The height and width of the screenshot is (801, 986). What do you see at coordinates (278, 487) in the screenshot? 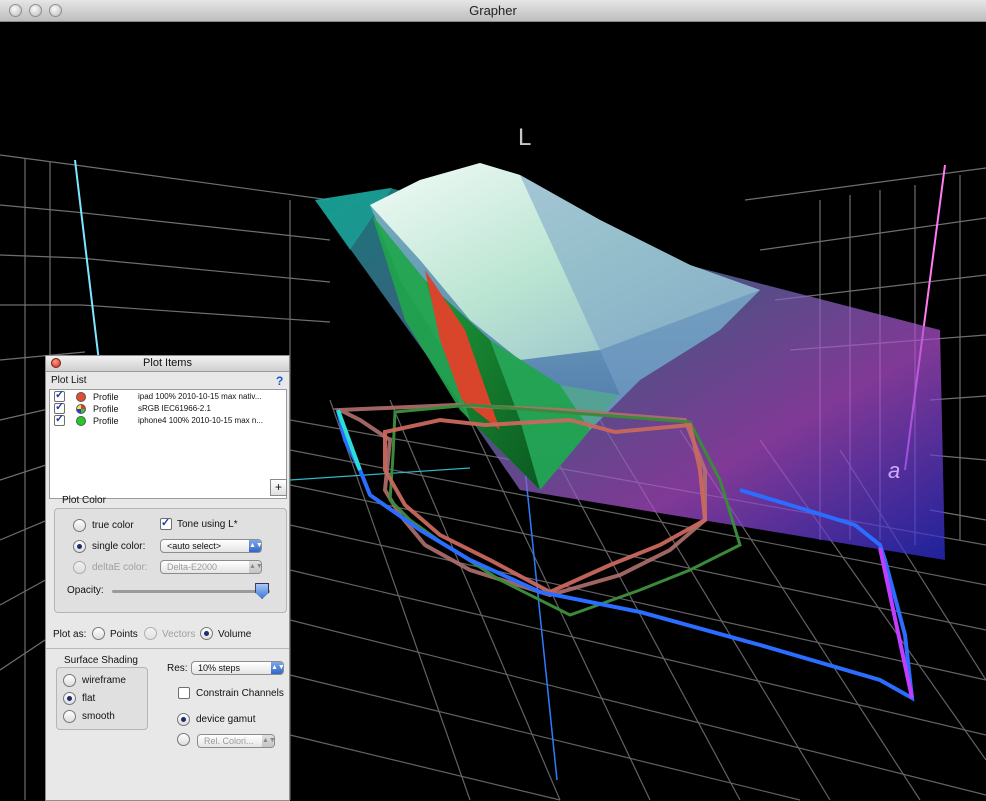
I see `add-plot-item-button: +` at bounding box center [278, 487].